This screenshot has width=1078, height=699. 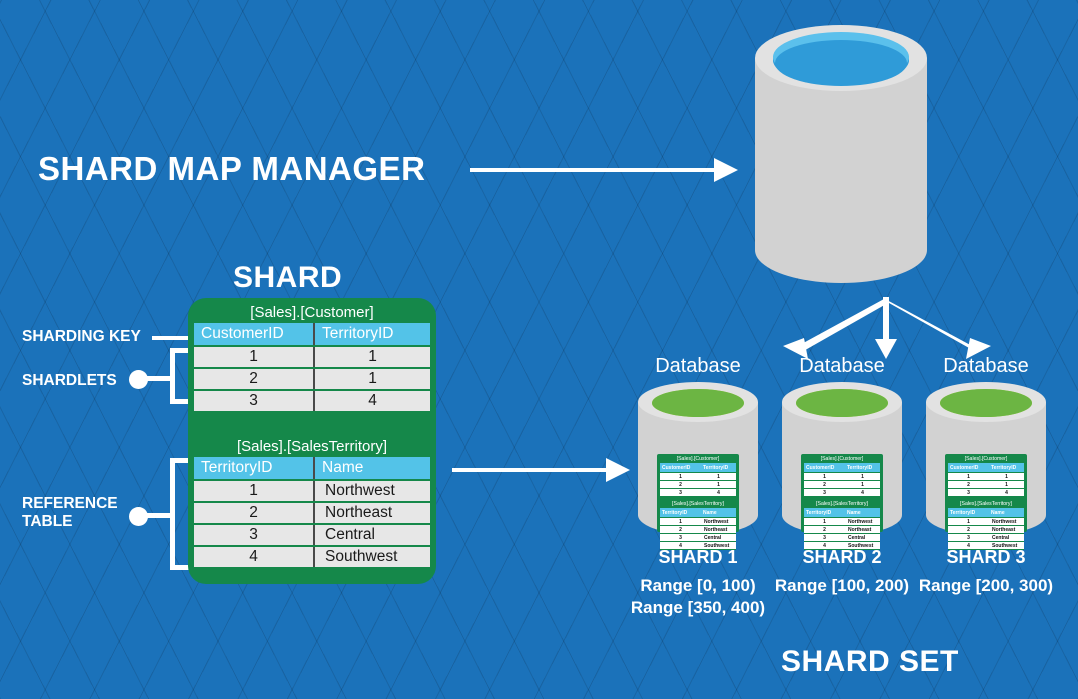 I want to click on shard-range: Range [0, 100), so click(x=698, y=585).